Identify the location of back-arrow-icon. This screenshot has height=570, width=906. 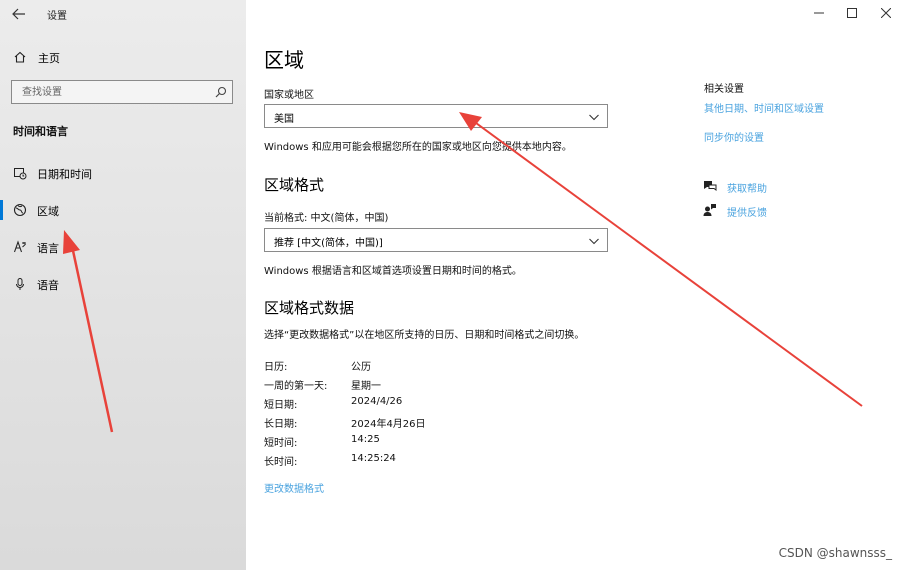
(18, 14).